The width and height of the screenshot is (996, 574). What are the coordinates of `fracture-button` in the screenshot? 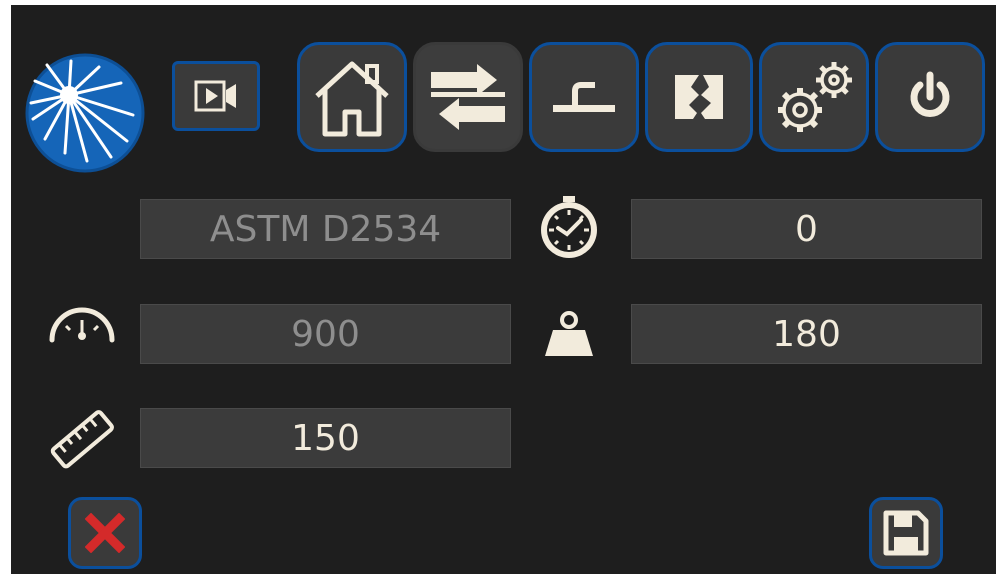 It's located at (699, 97).